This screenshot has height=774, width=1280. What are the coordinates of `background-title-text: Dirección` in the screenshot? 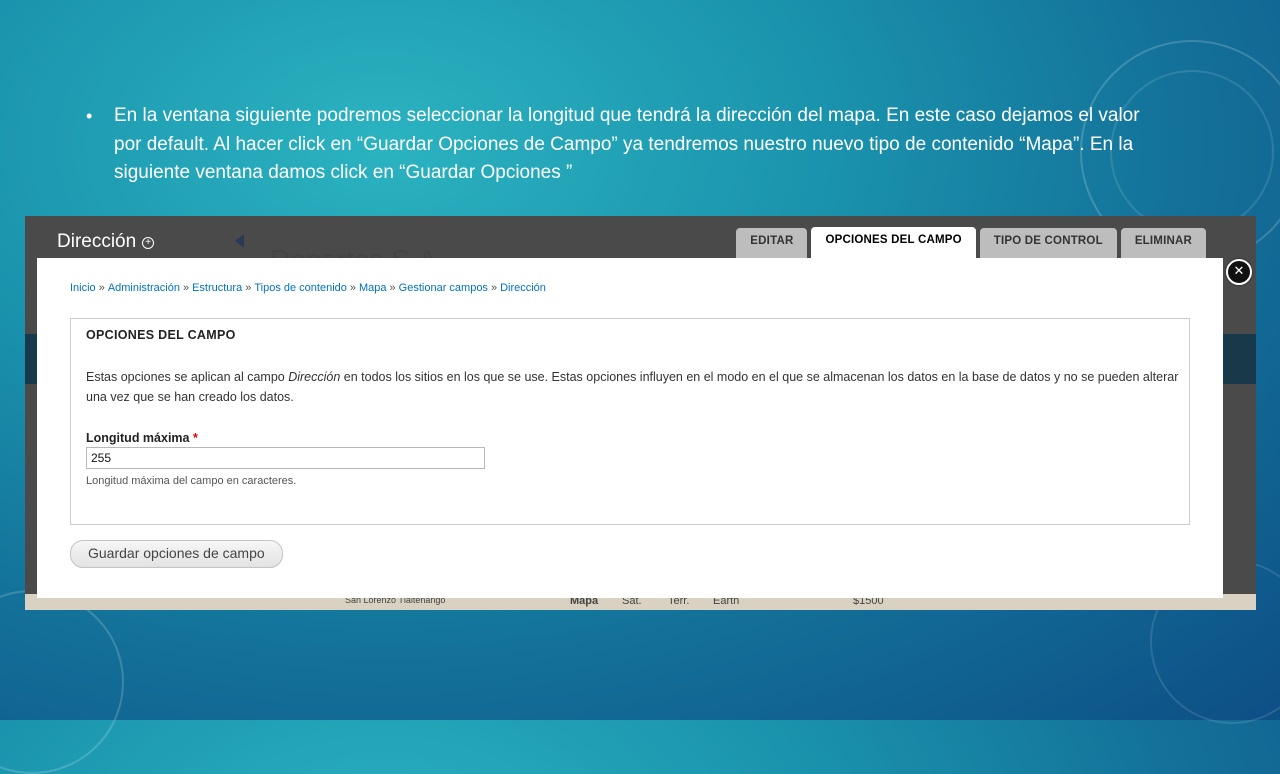 It's located at (97, 241).